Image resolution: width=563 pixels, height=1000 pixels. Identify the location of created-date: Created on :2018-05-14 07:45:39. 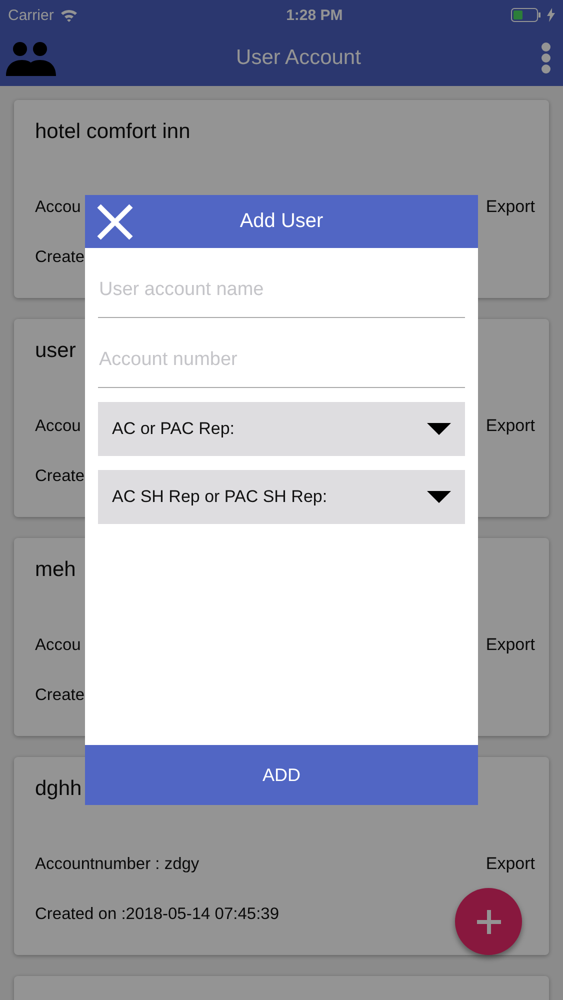
(157, 914).